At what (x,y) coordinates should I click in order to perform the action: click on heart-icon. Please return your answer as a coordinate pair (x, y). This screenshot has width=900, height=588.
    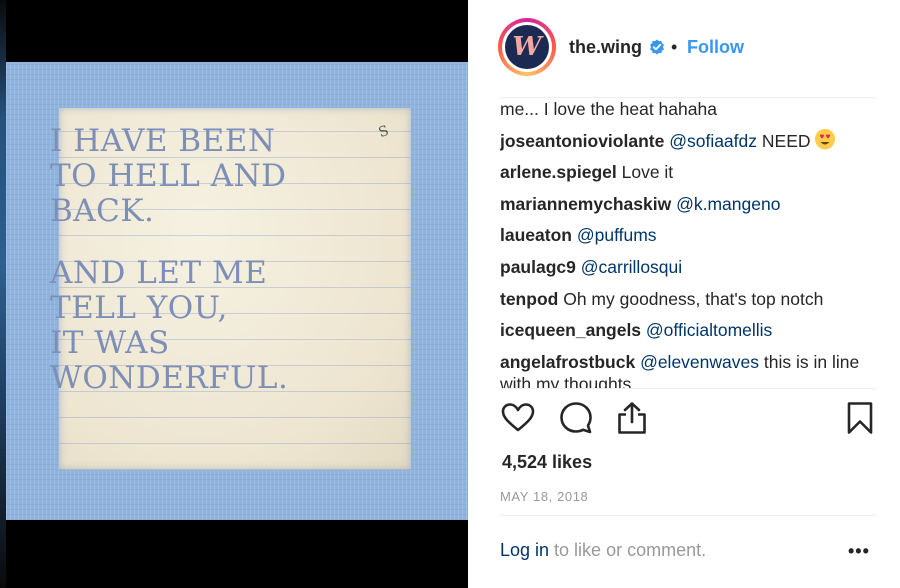
    Looking at the image, I should click on (518, 418).